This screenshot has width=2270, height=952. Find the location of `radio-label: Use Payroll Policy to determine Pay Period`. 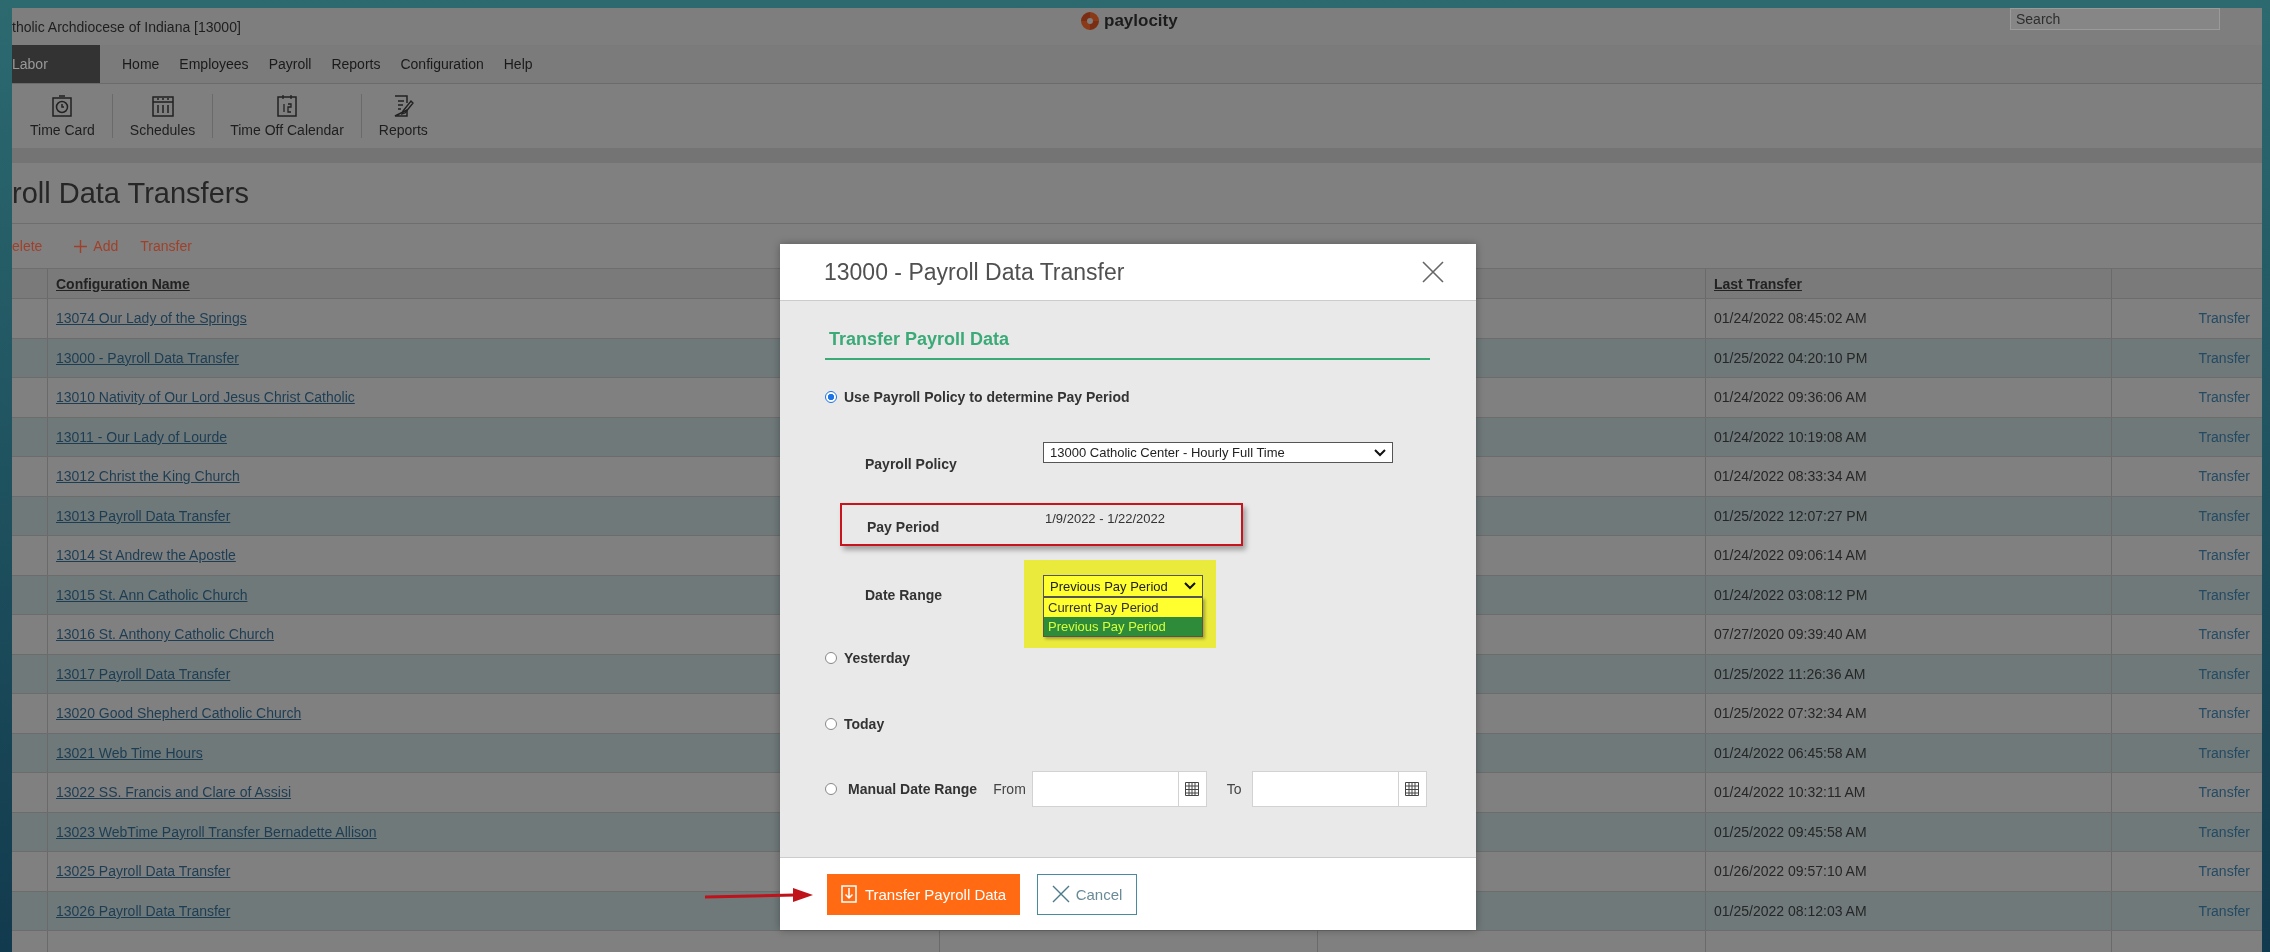

radio-label: Use Payroll Policy to determine Pay Period is located at coordinates (987, 397).